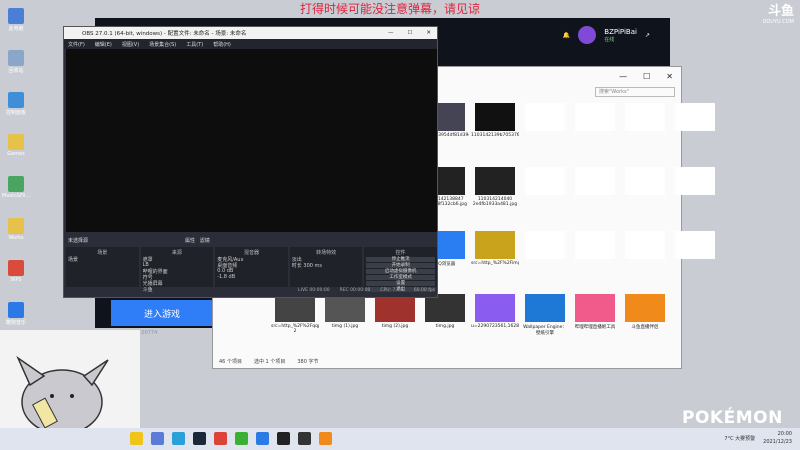 The height and width of the screenshot is (450, 800). Describe the element at coordinates (400, 259) in the screenshot. I see `obs-controls-item: 停止推流` at that location.